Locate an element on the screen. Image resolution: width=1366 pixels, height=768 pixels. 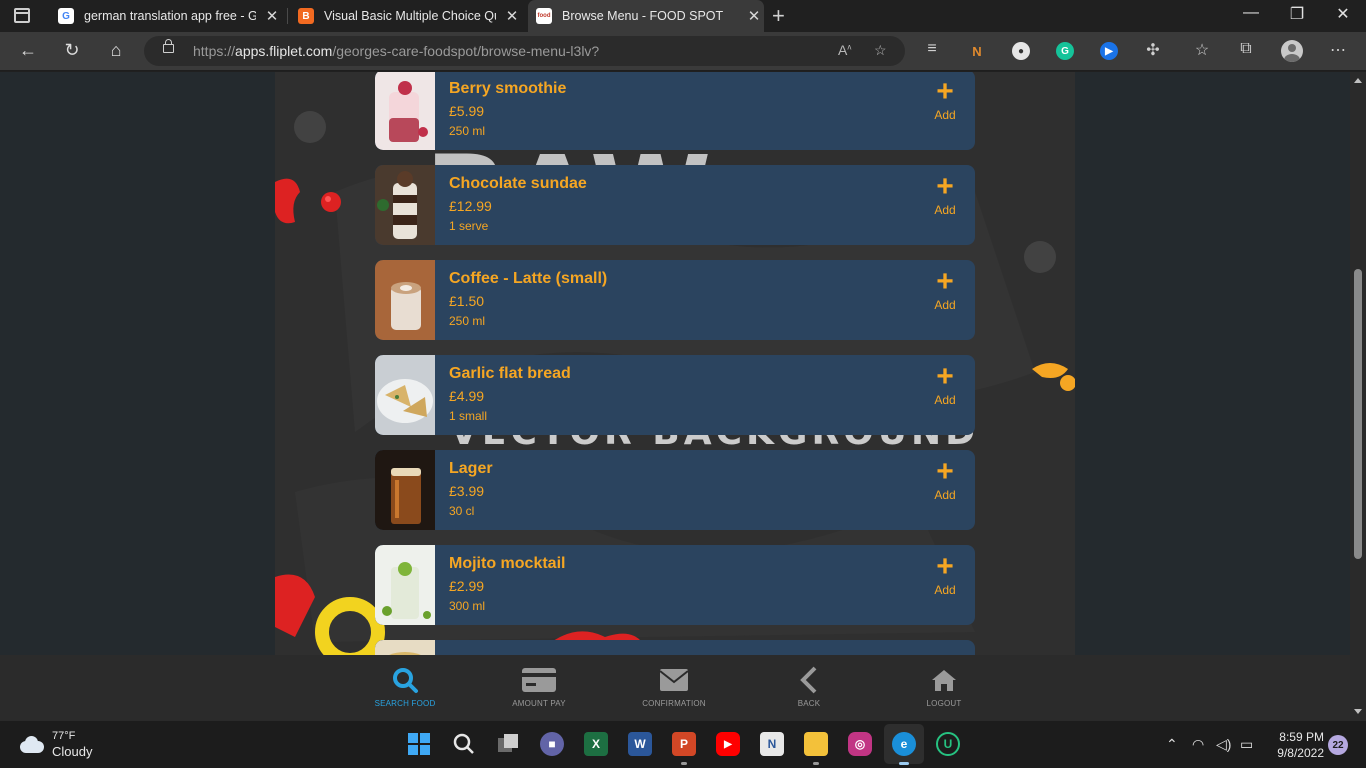
instagram-icon: ◎ is located at coordinates (860, 744).